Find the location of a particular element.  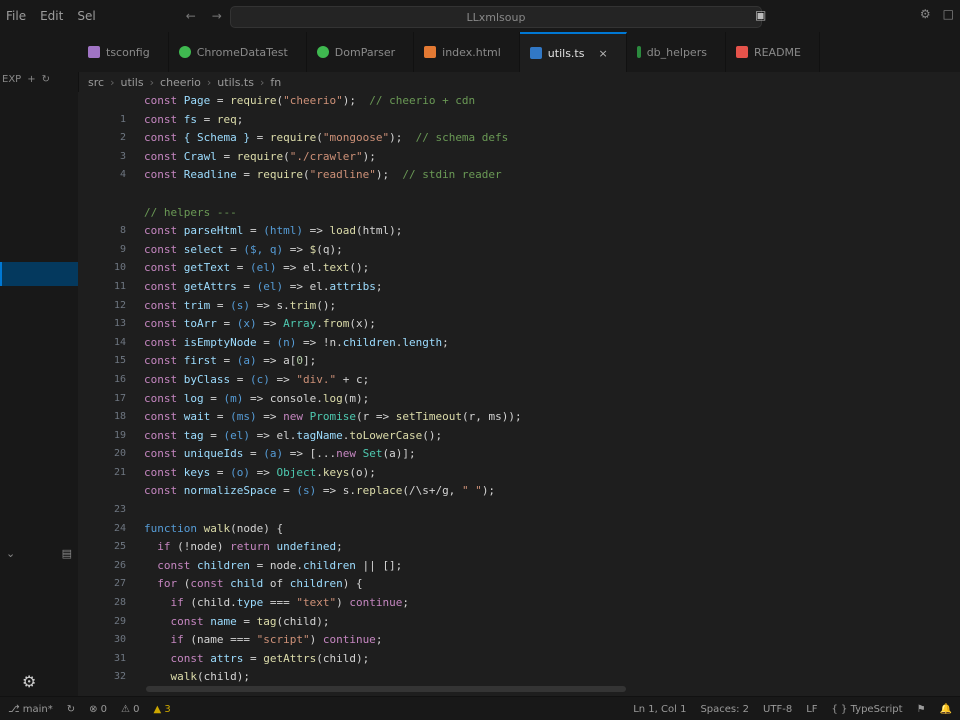

line-number is located at coordinates (104, 213).